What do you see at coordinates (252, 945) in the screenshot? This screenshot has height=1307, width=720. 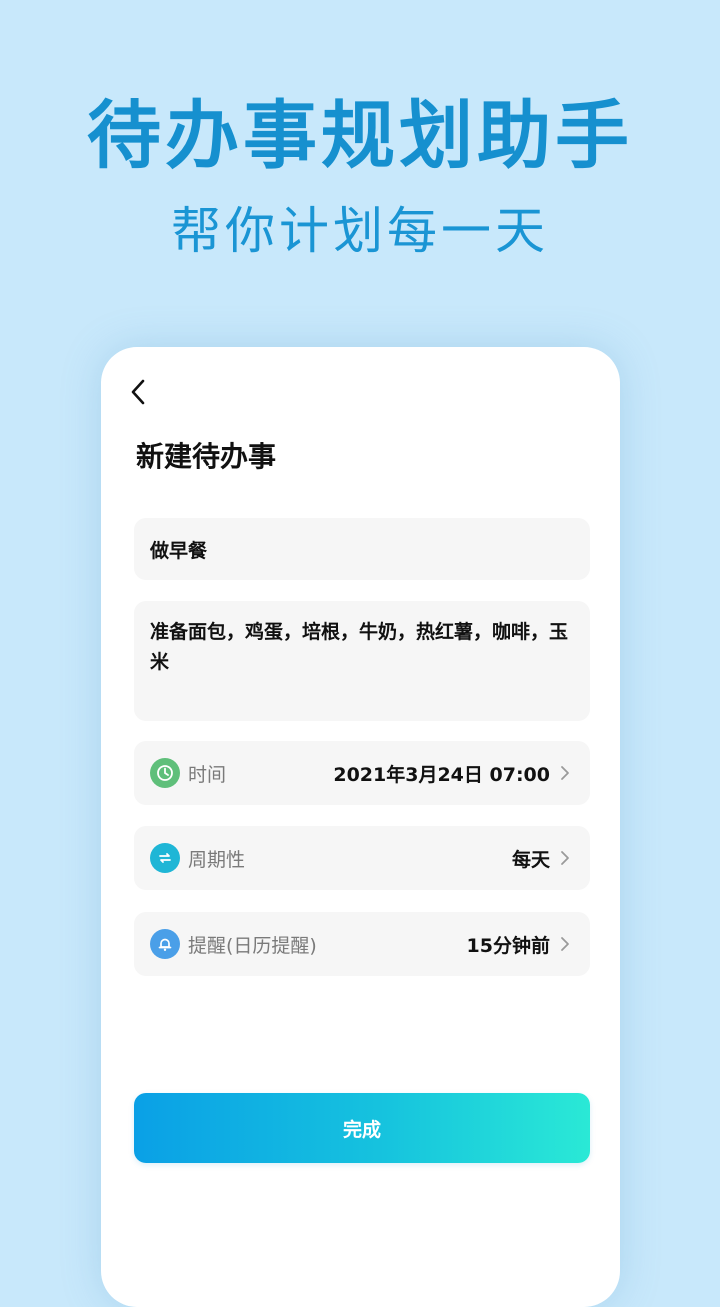 I see `reminder-label: 提醒(日历提醒)` at bounding box center [252, 945].